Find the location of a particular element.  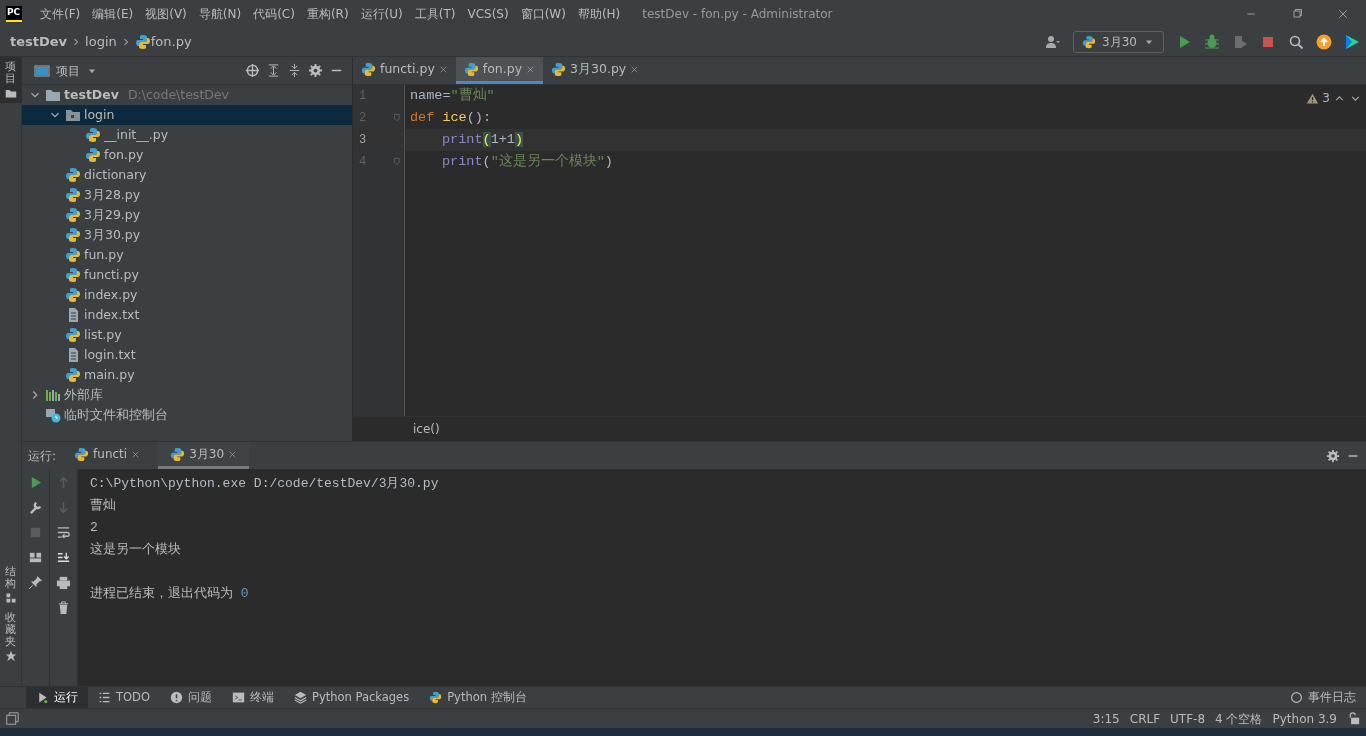

tree-item: login.txt is located at coordinates (187, 355).